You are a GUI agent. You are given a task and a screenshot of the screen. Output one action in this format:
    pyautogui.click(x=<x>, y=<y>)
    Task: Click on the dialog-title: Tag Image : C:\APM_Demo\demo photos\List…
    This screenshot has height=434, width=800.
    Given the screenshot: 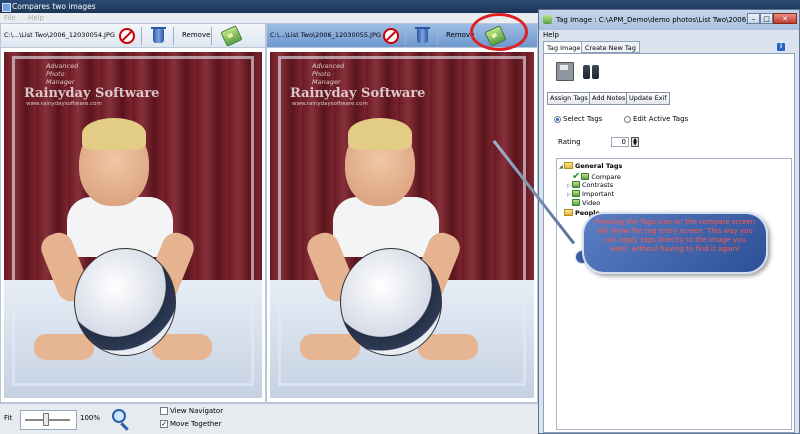 What is the action you would take?
    pyautogui.click(x=656, y=20)
    